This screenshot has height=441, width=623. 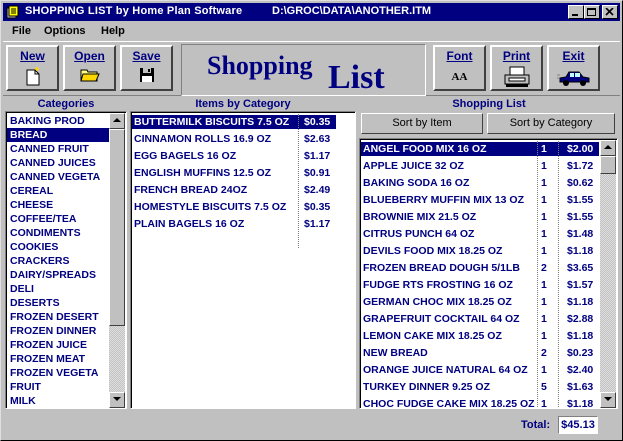 I want to click on category-item: COOKIES, so click(x=58, y=247).